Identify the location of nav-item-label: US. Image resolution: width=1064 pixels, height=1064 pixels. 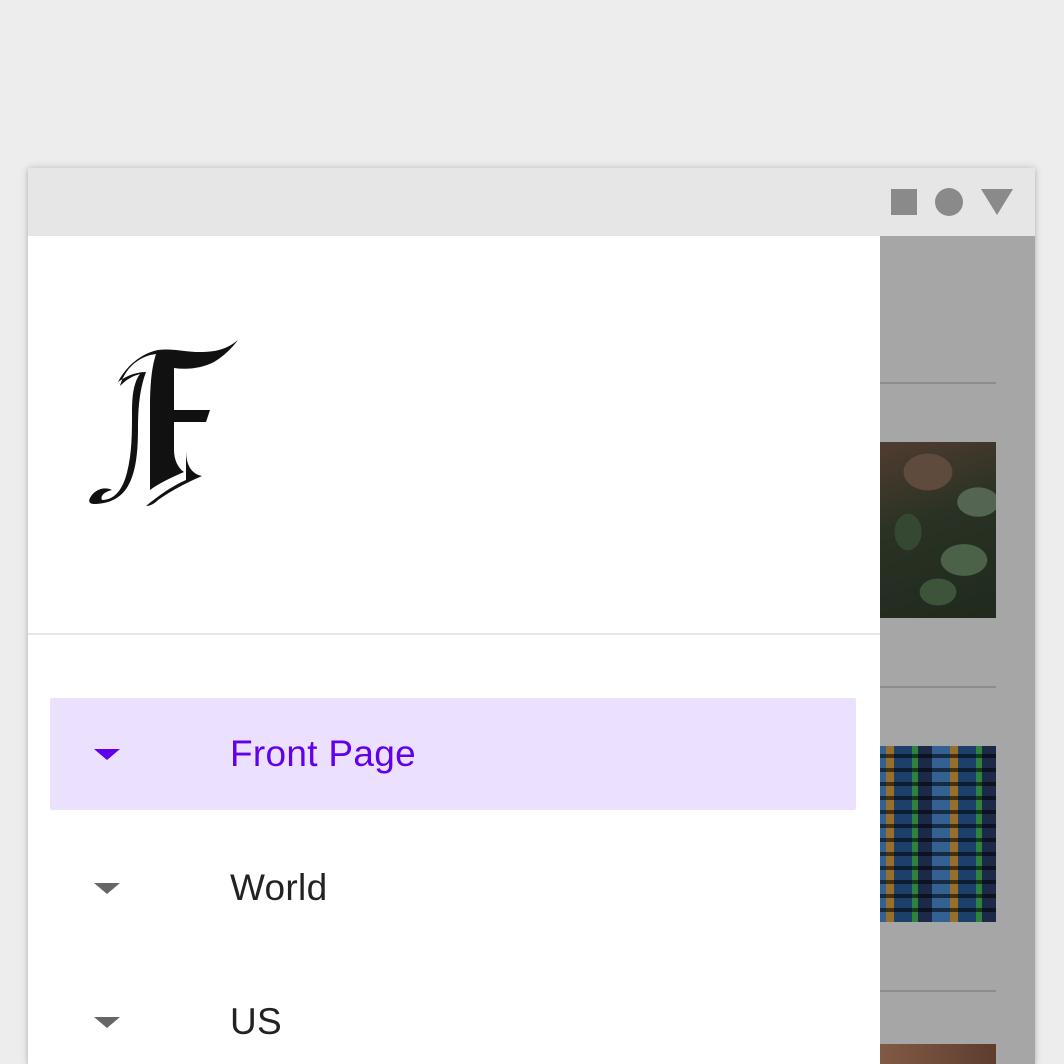
(256, 1021).